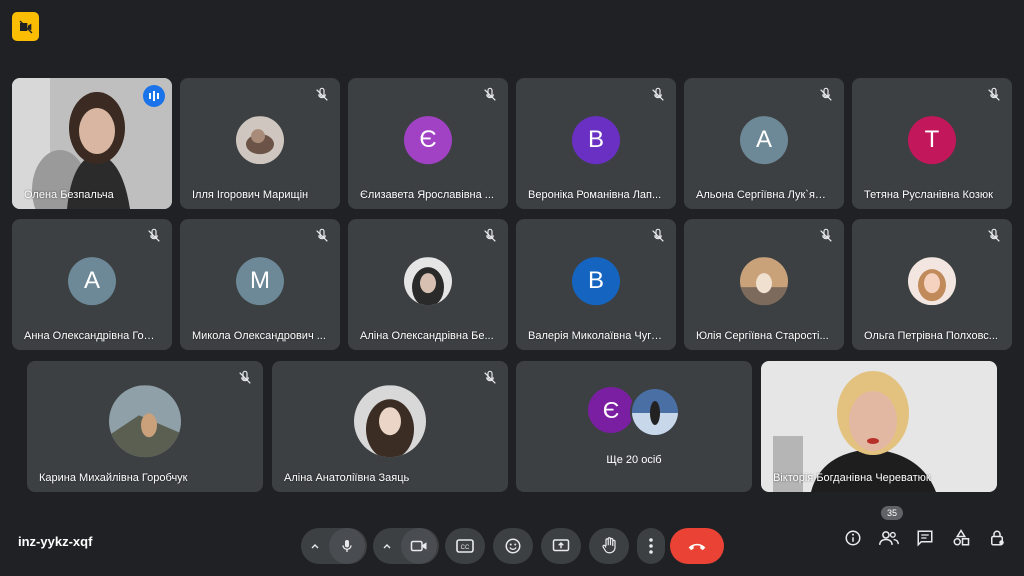 This screenshot has width=1024, height=576. I want to click on avatar: М, so click(260, 280).